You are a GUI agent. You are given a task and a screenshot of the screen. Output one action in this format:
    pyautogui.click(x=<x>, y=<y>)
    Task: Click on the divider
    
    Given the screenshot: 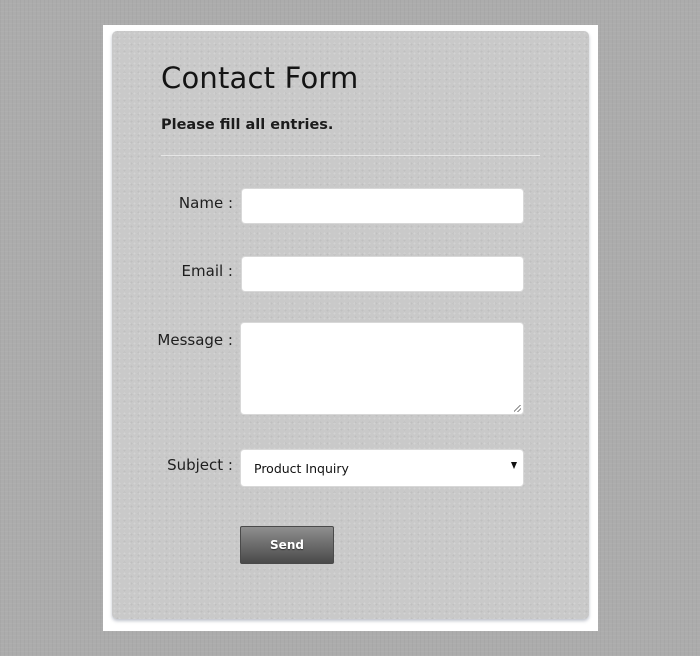 What is the action you would take?
    pyautogui.click(x=350, y=155)
    